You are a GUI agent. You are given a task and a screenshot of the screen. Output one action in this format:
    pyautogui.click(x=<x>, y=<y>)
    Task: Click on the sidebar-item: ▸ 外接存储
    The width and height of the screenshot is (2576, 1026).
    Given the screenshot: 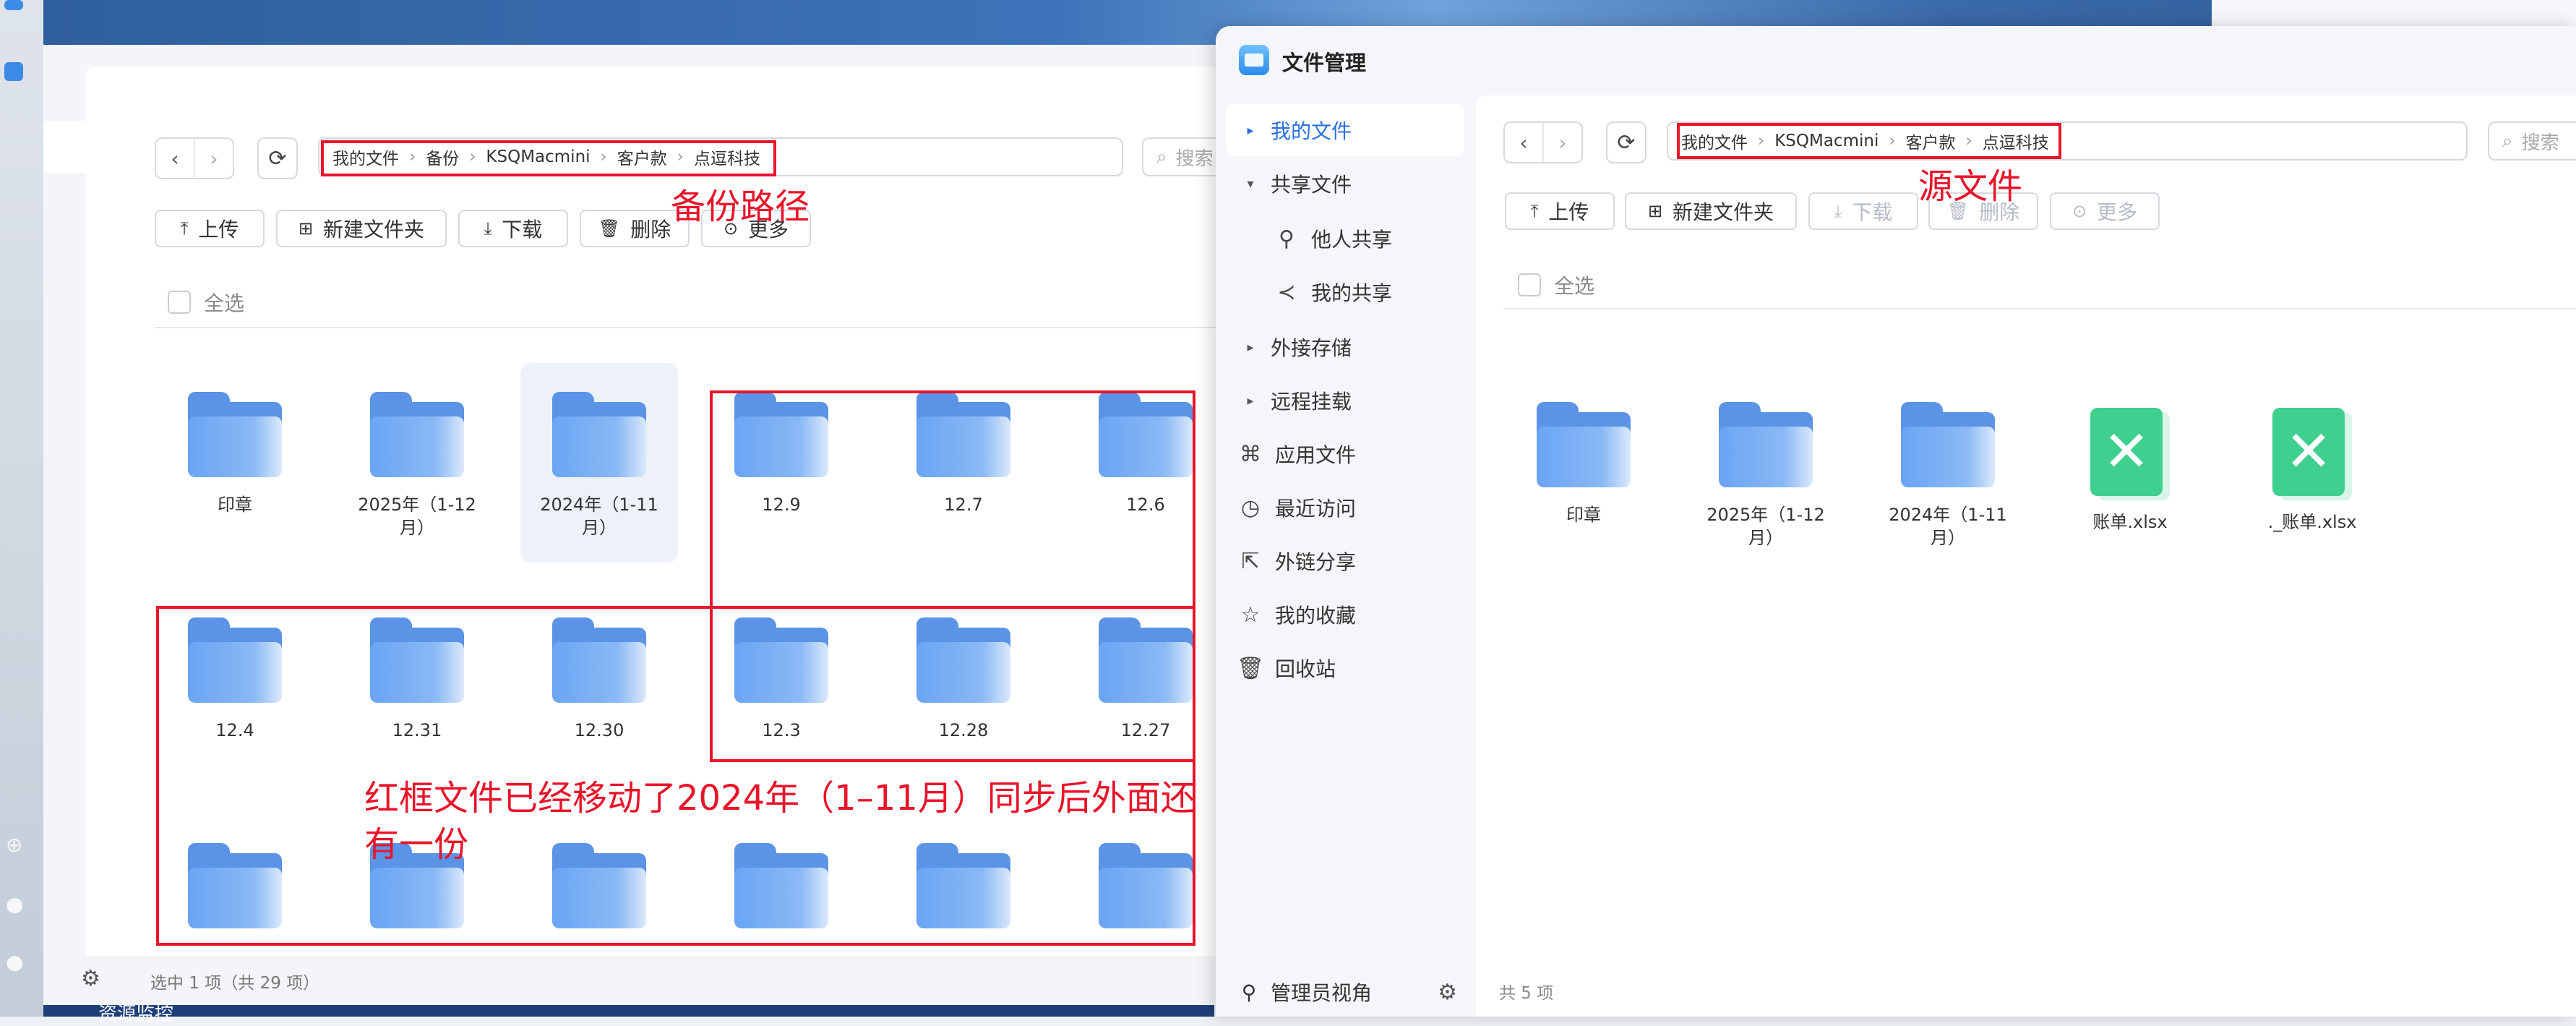 What is the action you would take?
    pyautogui.click(x=1345, y=347)
    